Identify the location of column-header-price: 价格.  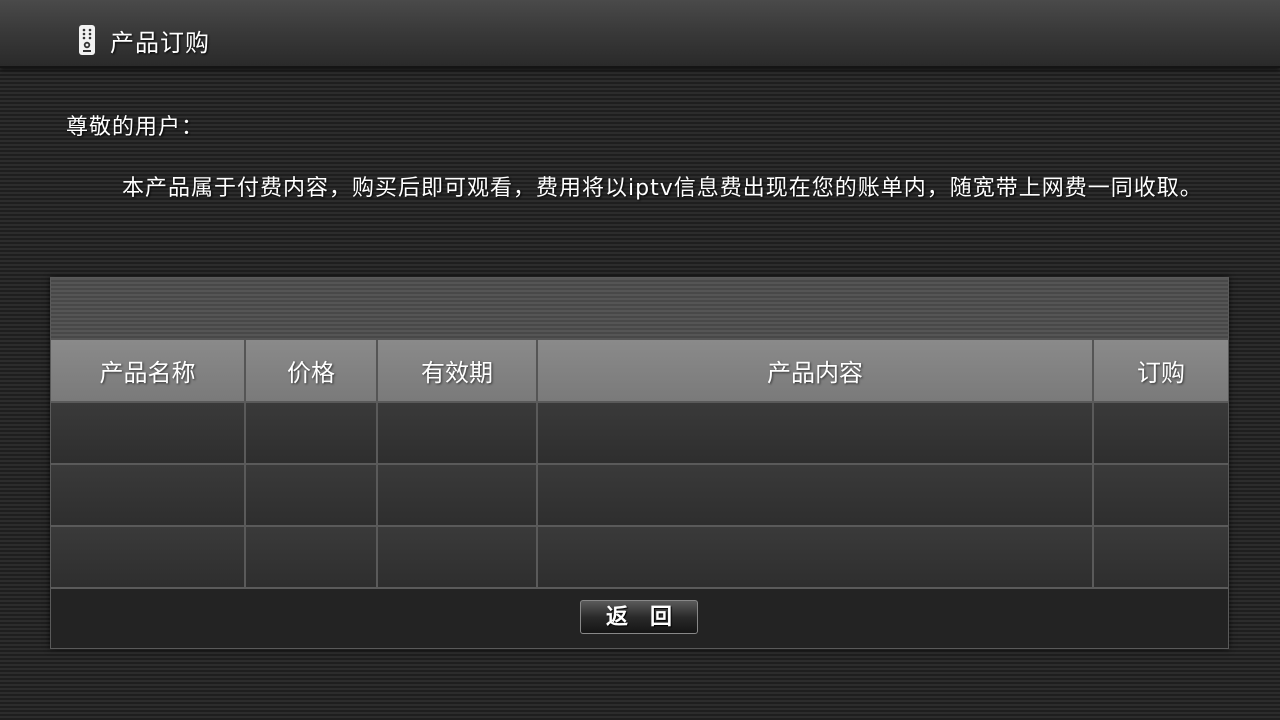
(311, 371).